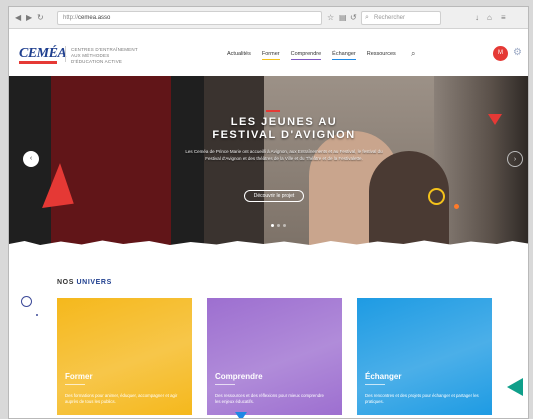 Image resolution: width=533 pixels, height=419 pixels. Describe the element at coordinates (500, 53) in the screenshot. I see `user-avatar: M` at that location.